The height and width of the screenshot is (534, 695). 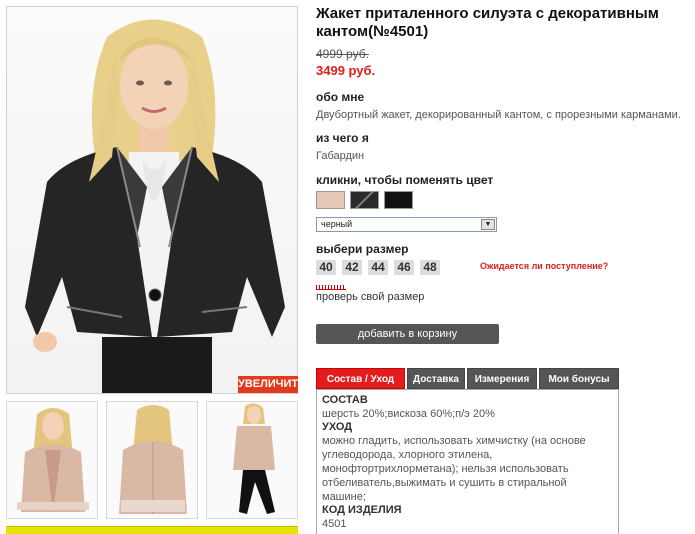 What do you see at coordinates (345, 400) in the screenshot?
I see `composition-heading: СОСТАВ` at bounding box center [345, 400].